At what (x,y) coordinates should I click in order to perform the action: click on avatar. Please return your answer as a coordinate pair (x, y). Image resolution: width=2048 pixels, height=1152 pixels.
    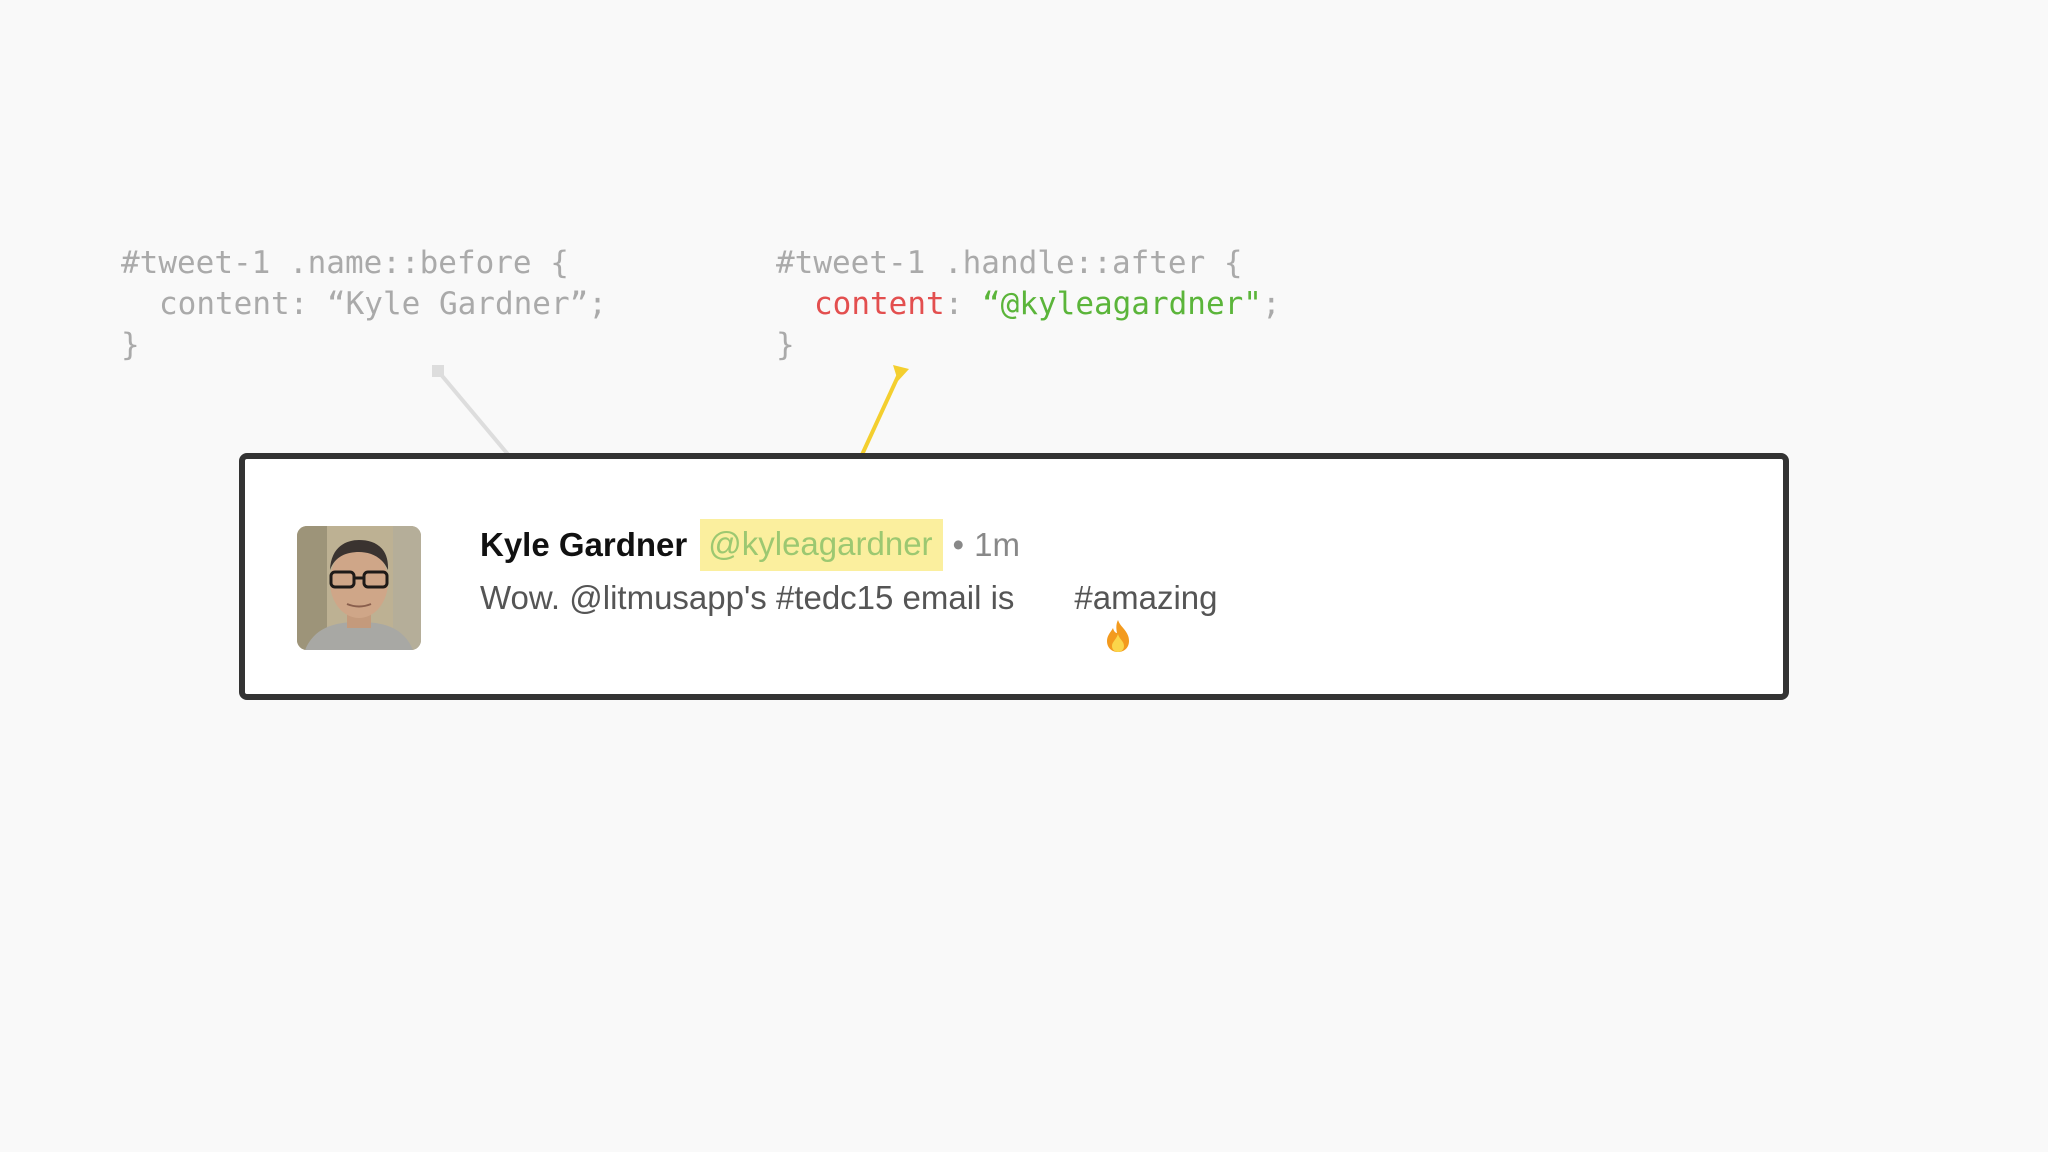
    Looking at the image, I should click on (359, 588).